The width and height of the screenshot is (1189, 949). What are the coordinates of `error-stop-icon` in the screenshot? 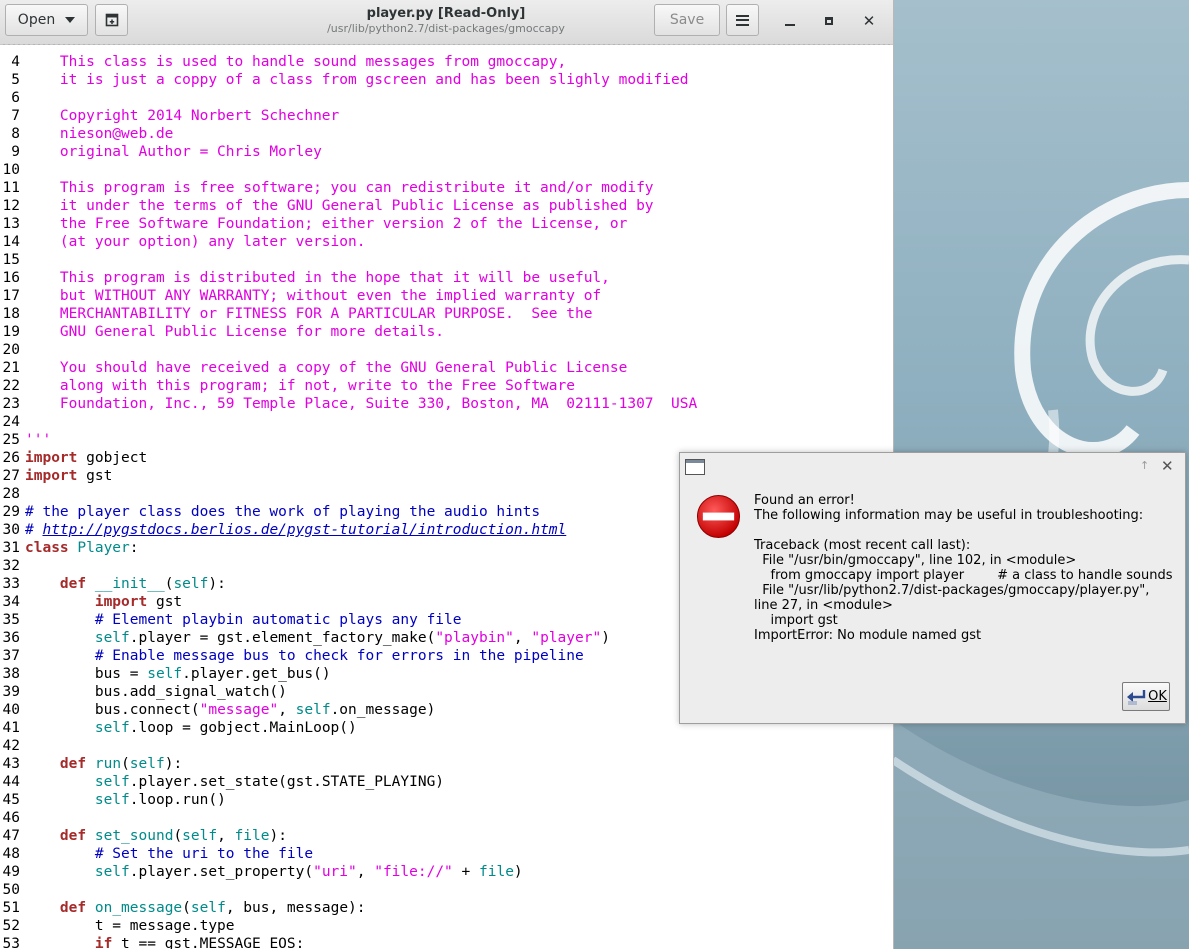 It's located at (718, 516).